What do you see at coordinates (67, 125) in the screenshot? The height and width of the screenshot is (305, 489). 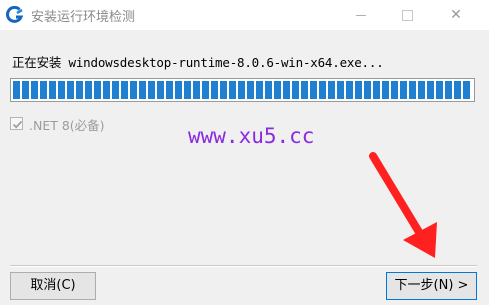 I see `net8-checkbox-label: .NET 8(必备)` at bounding box center [67, 125].